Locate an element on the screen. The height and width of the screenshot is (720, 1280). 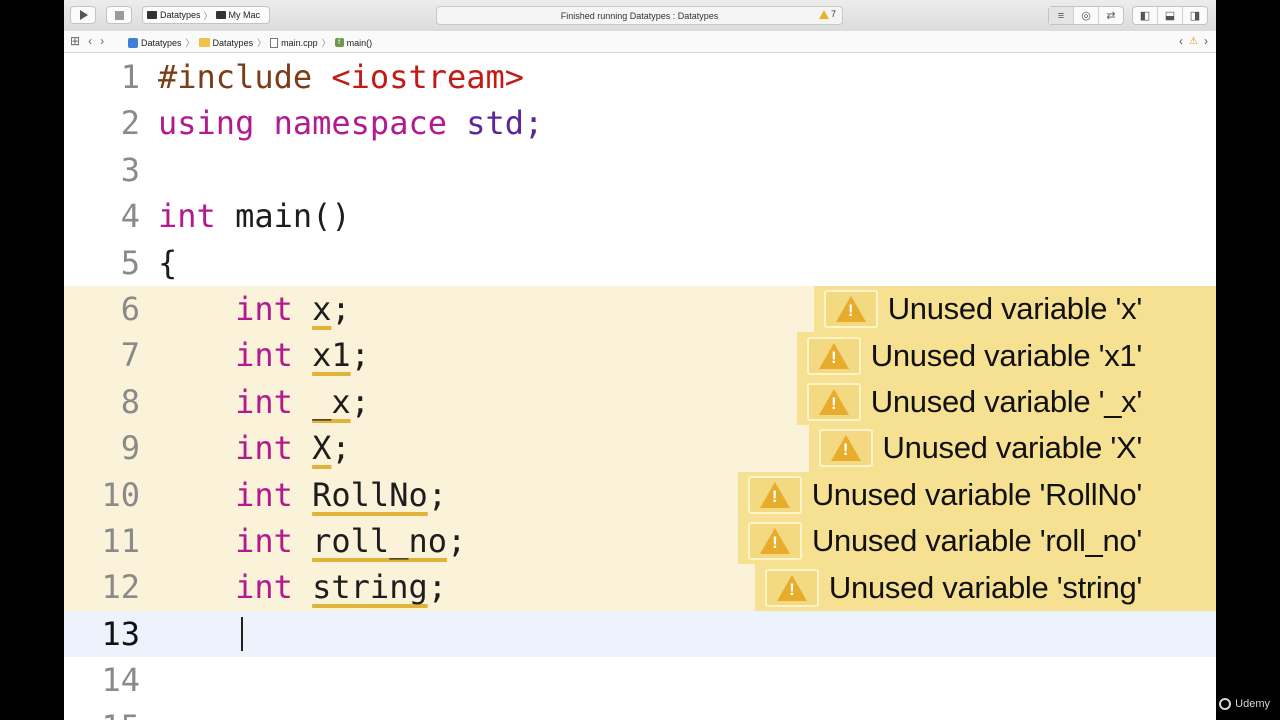
utilities-toggle-button: ◨ is located at coordinates (1195, 15).